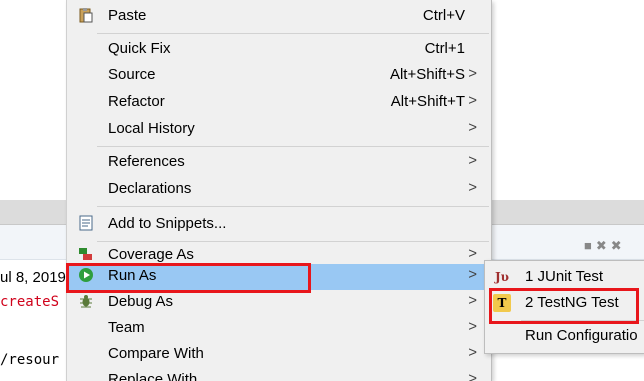 This screenshot has width=644, height=381. I want to click on menu-item-label: Debug As, so click(141, 301).